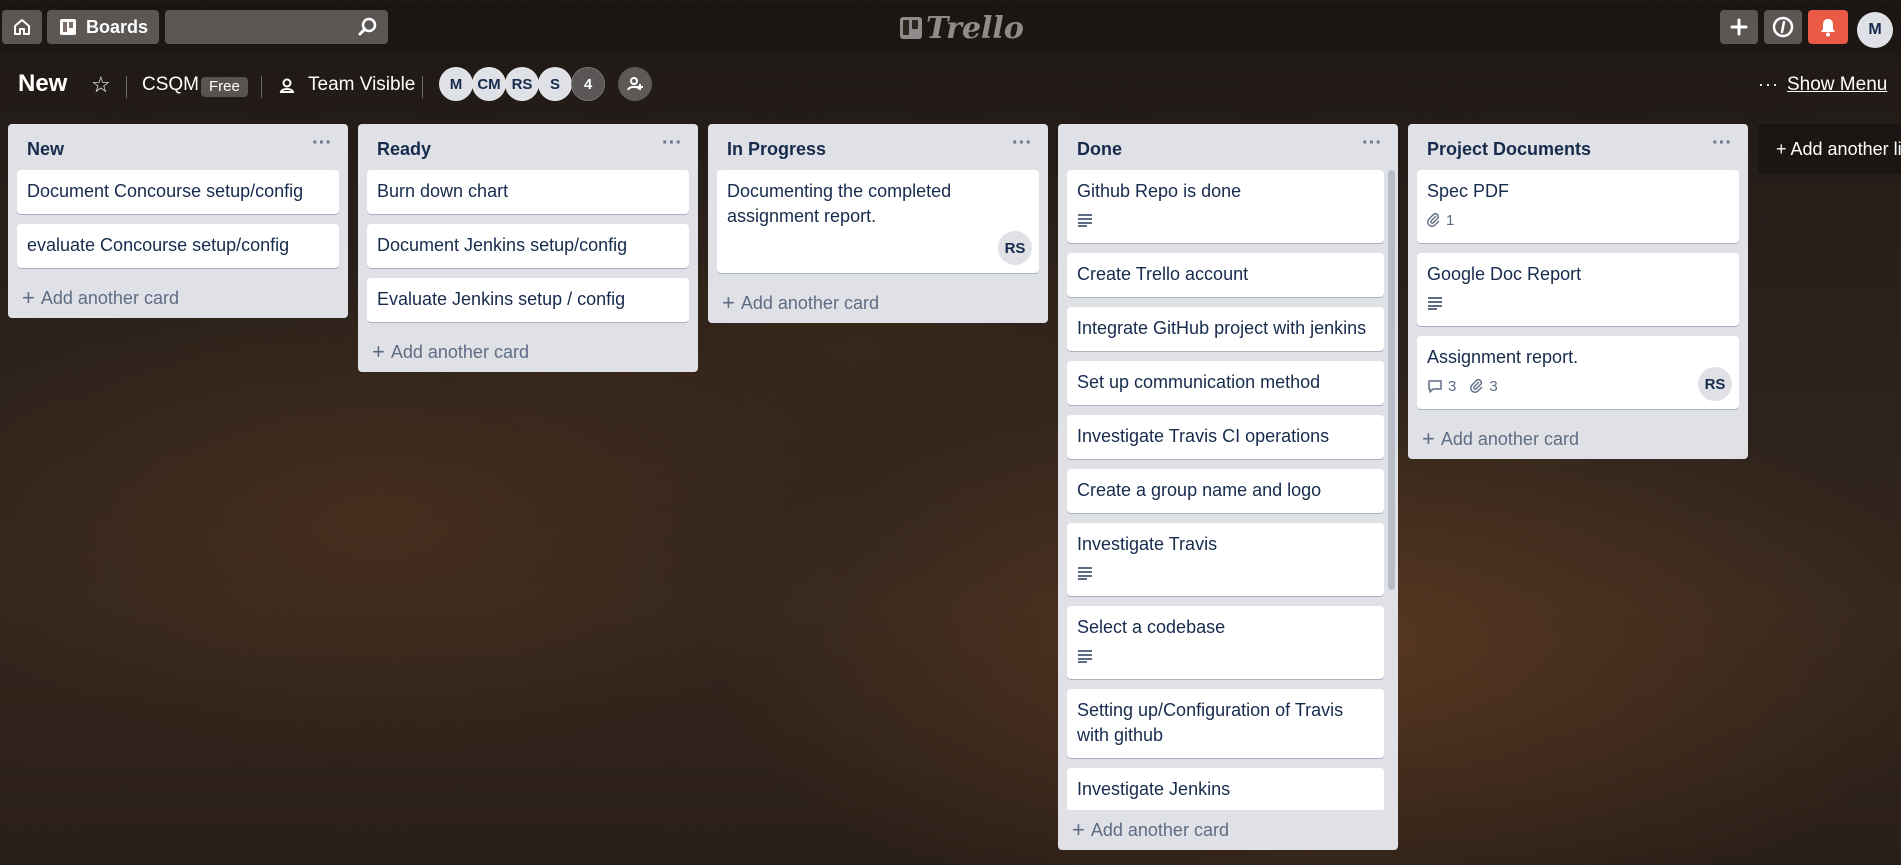 This screenshot has width=1901, height=865. I want to click on team-visible-icon, so click(287, 85).